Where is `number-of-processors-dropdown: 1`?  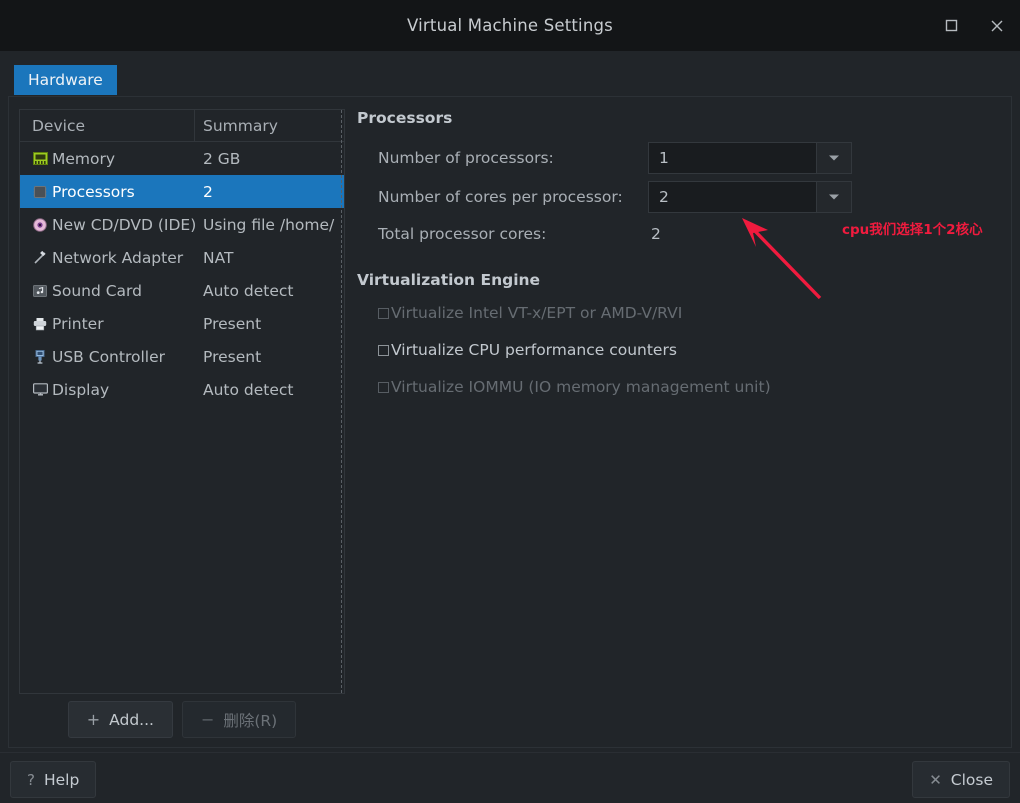 number-of-processors-dropdown: 1 is located at coordinates (750, 158).